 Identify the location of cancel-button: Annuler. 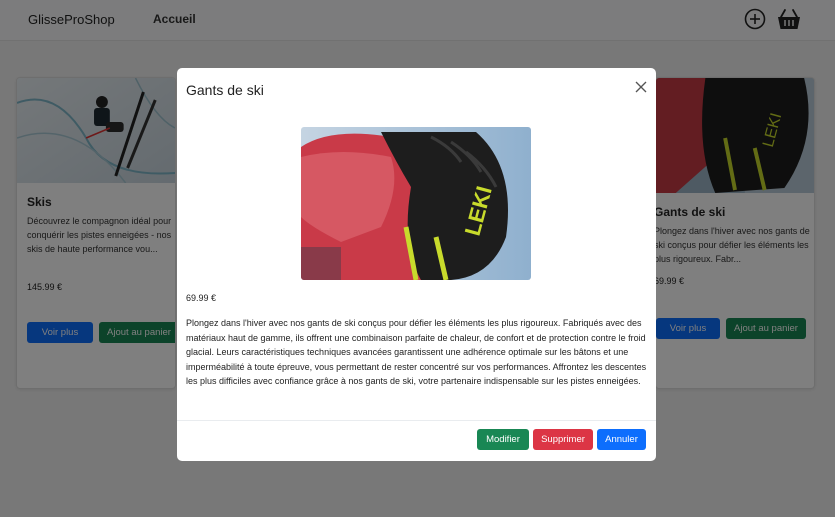
(621, 439).